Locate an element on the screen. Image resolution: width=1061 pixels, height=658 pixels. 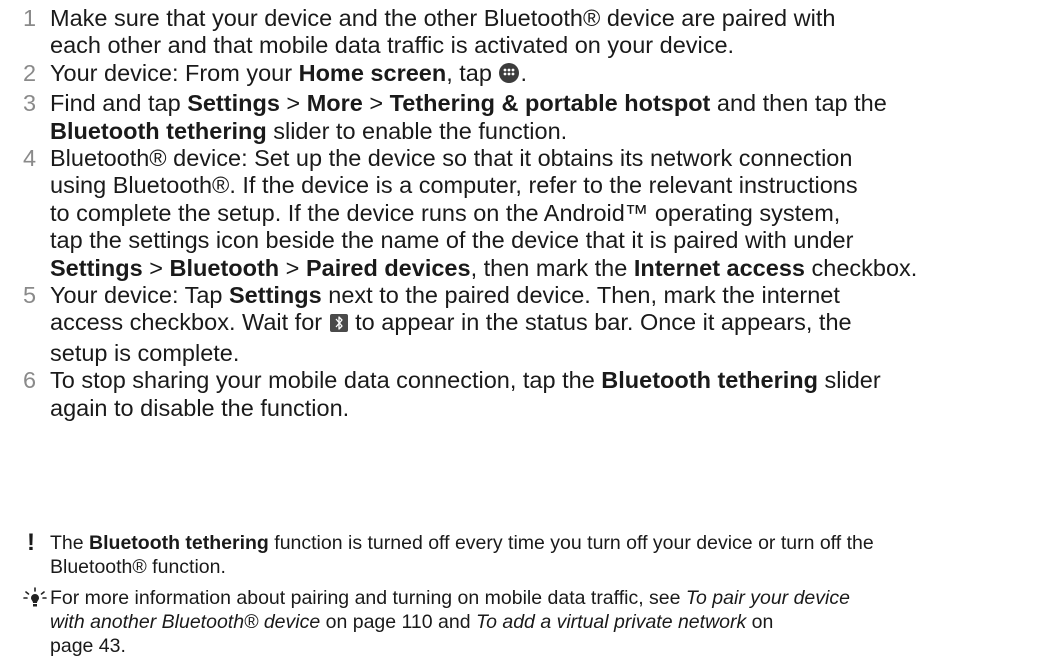
pair-device-link-cont: with another Bluetooth® device is located at coordinates (185, 622).